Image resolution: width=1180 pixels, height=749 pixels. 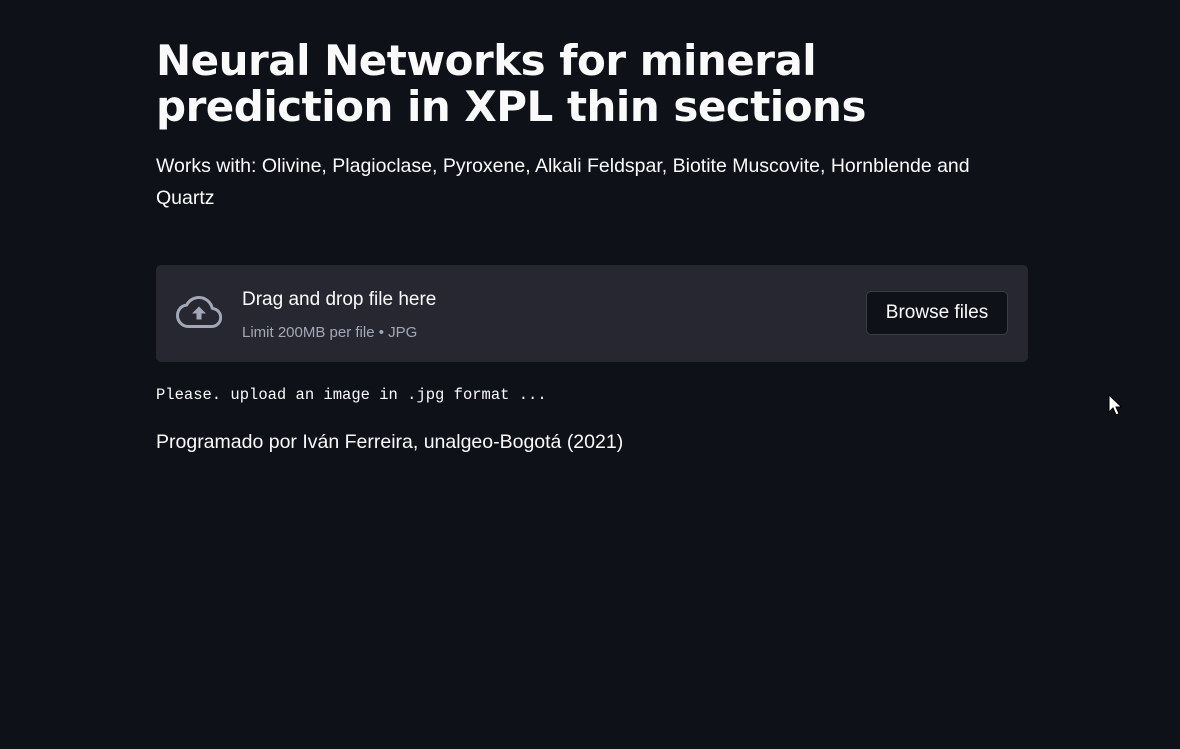 I want to click on cloud-upload-icon, so click(x=199, y=311).